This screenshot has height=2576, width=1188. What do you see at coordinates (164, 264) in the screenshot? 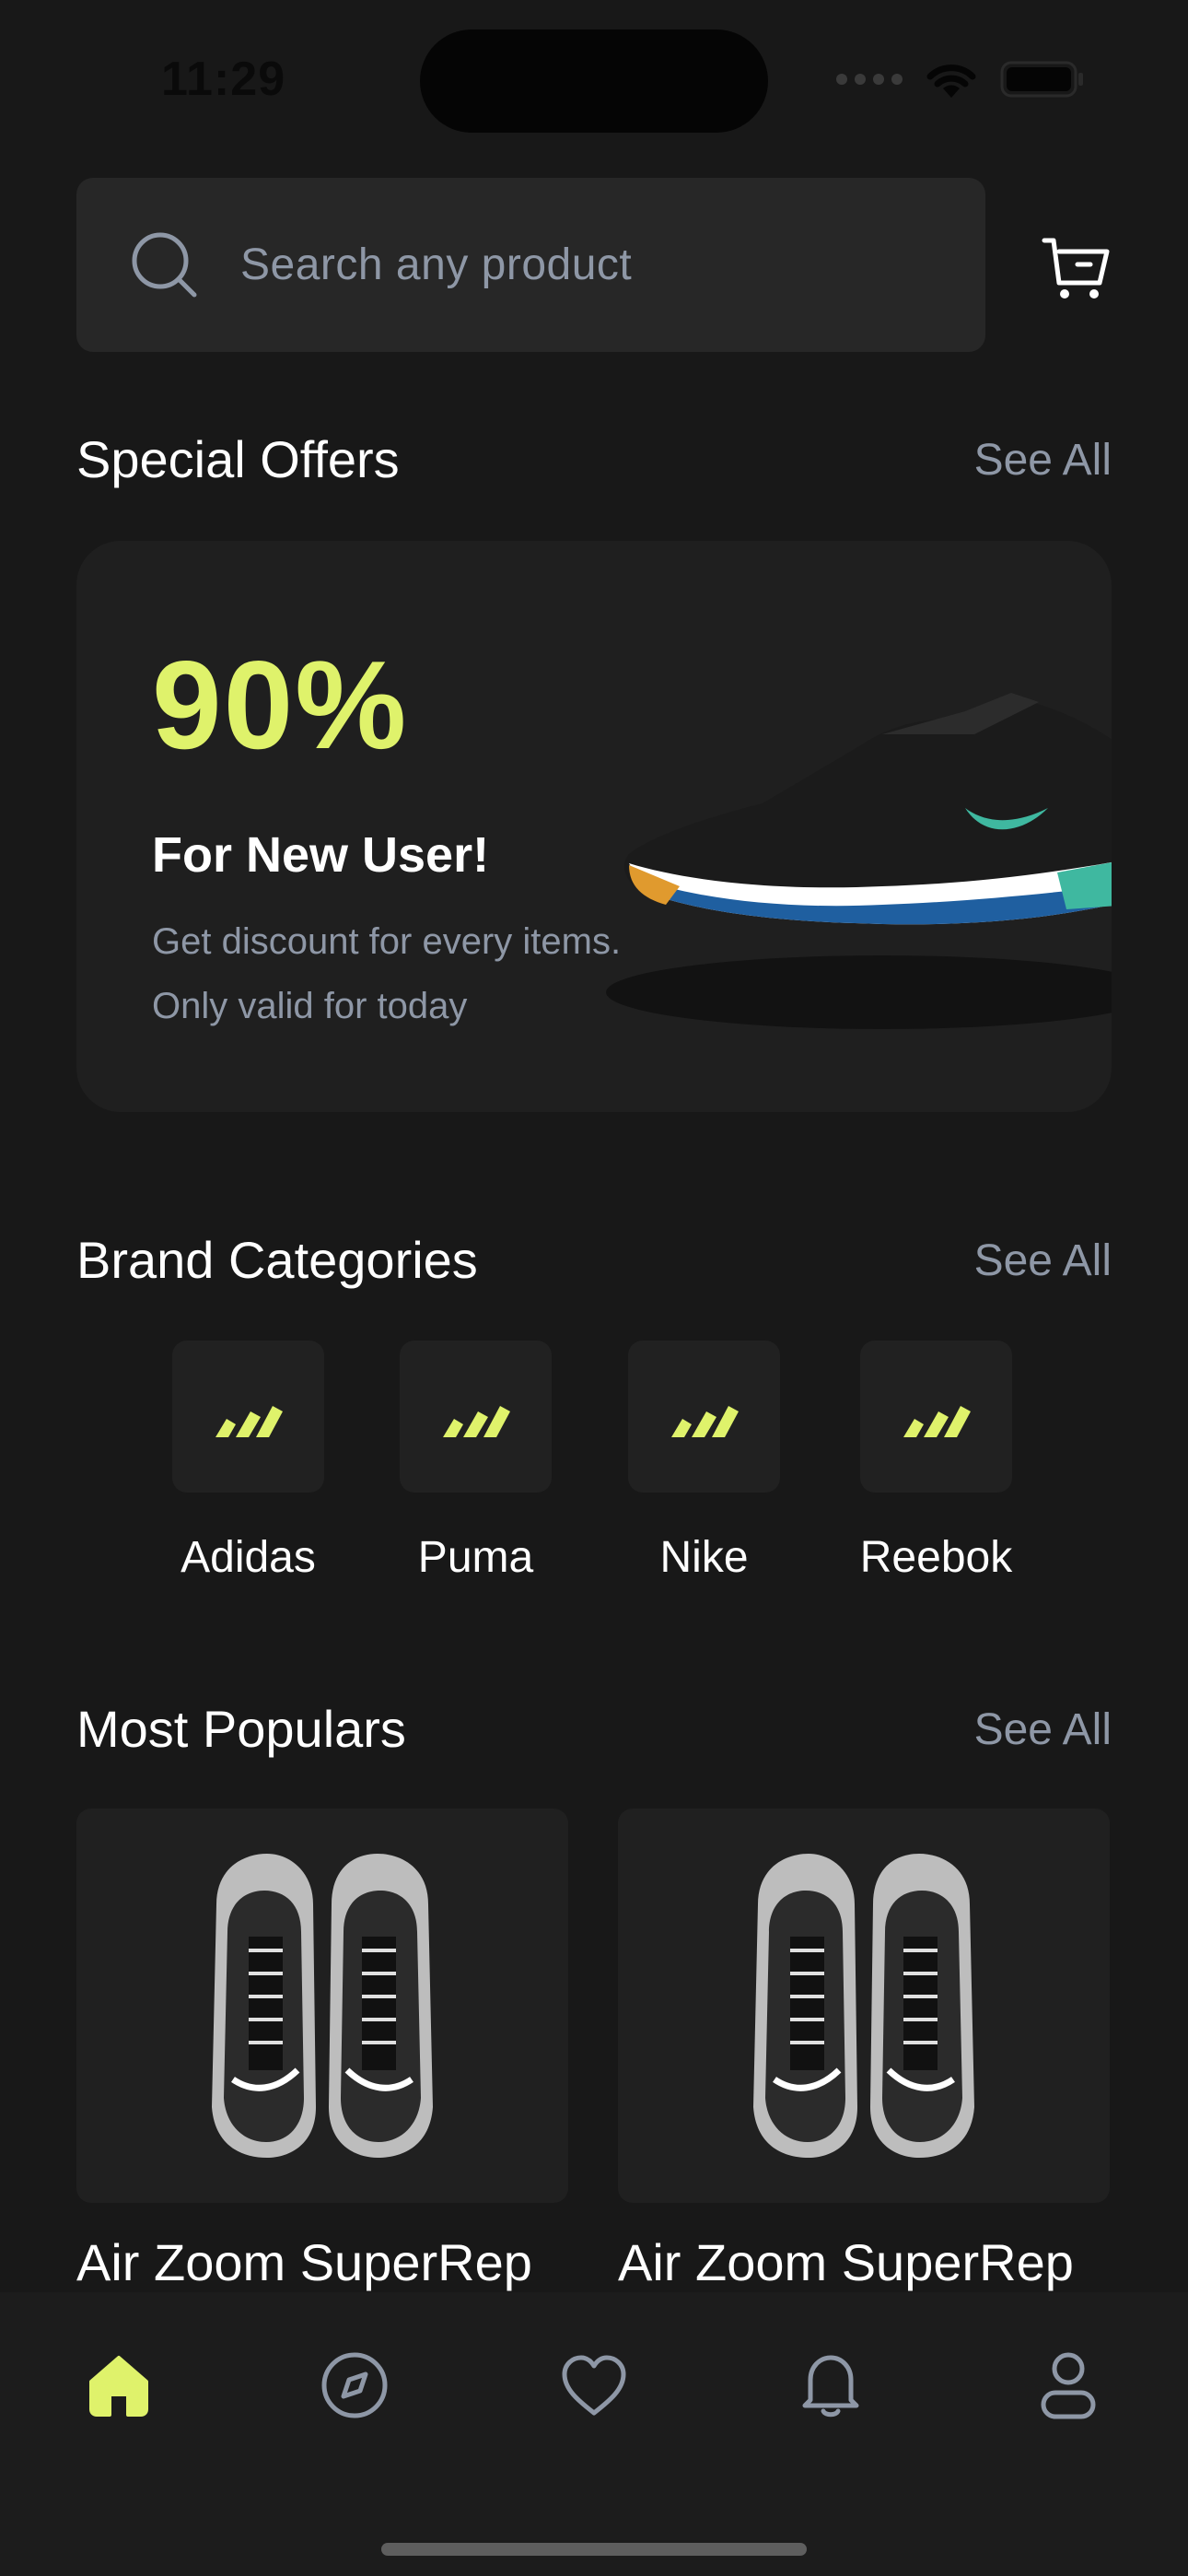
I see `search-icon` at bounding box center [164, 264].